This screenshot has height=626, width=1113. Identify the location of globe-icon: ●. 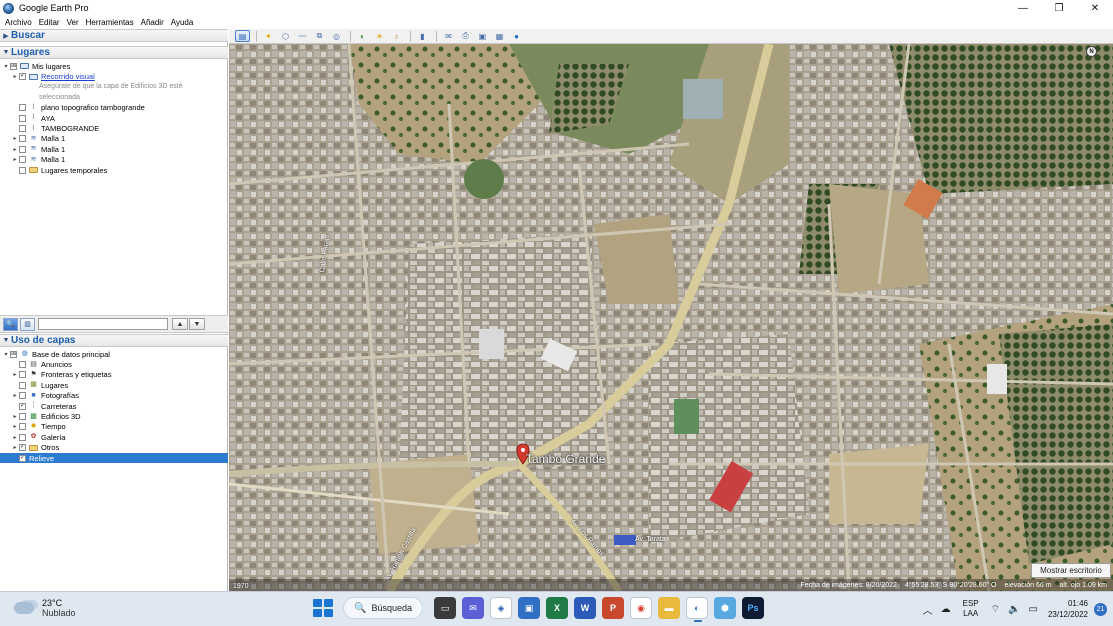
(516, 36).